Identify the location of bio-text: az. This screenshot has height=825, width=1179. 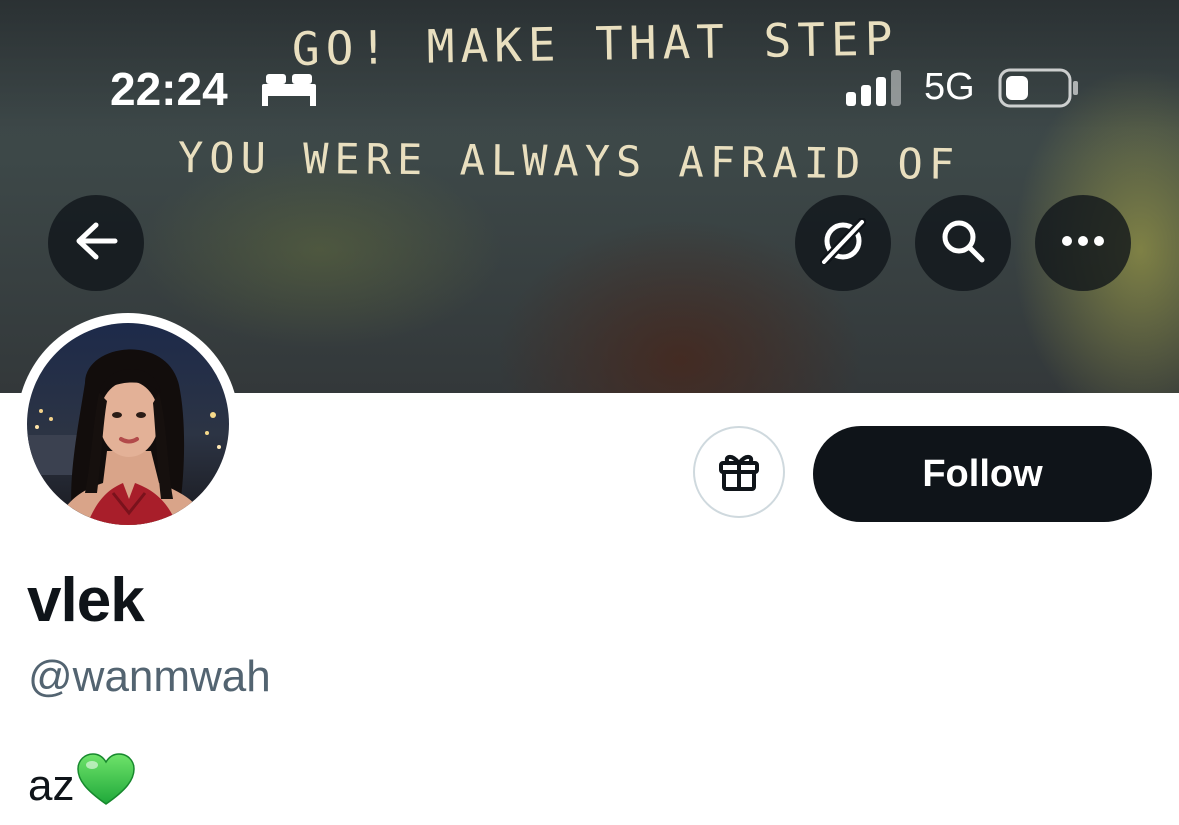
(51, 785).